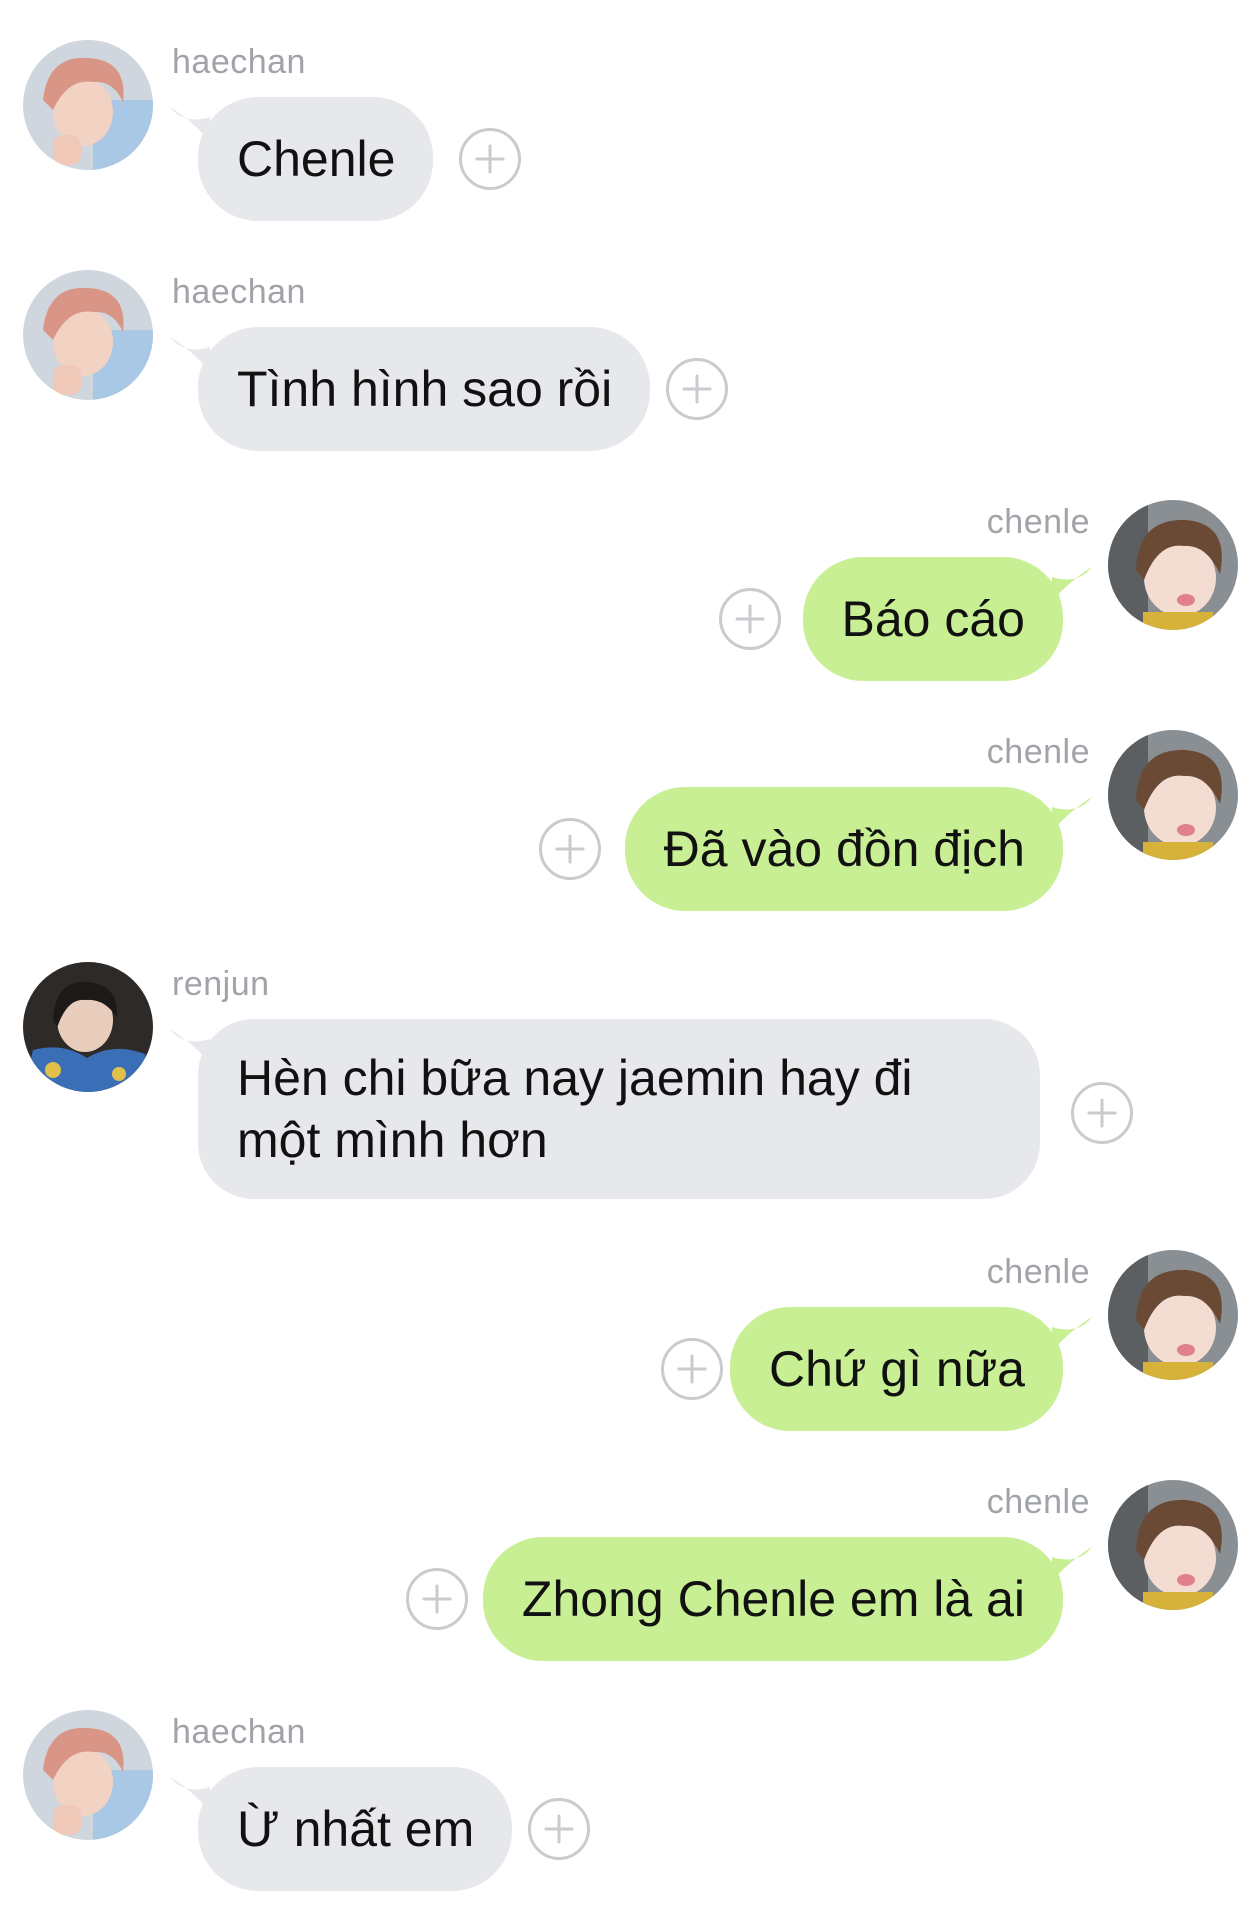 This screenshot has width=1258, height=1920. I want to click on renjun-avatar, so click(88, 1027).